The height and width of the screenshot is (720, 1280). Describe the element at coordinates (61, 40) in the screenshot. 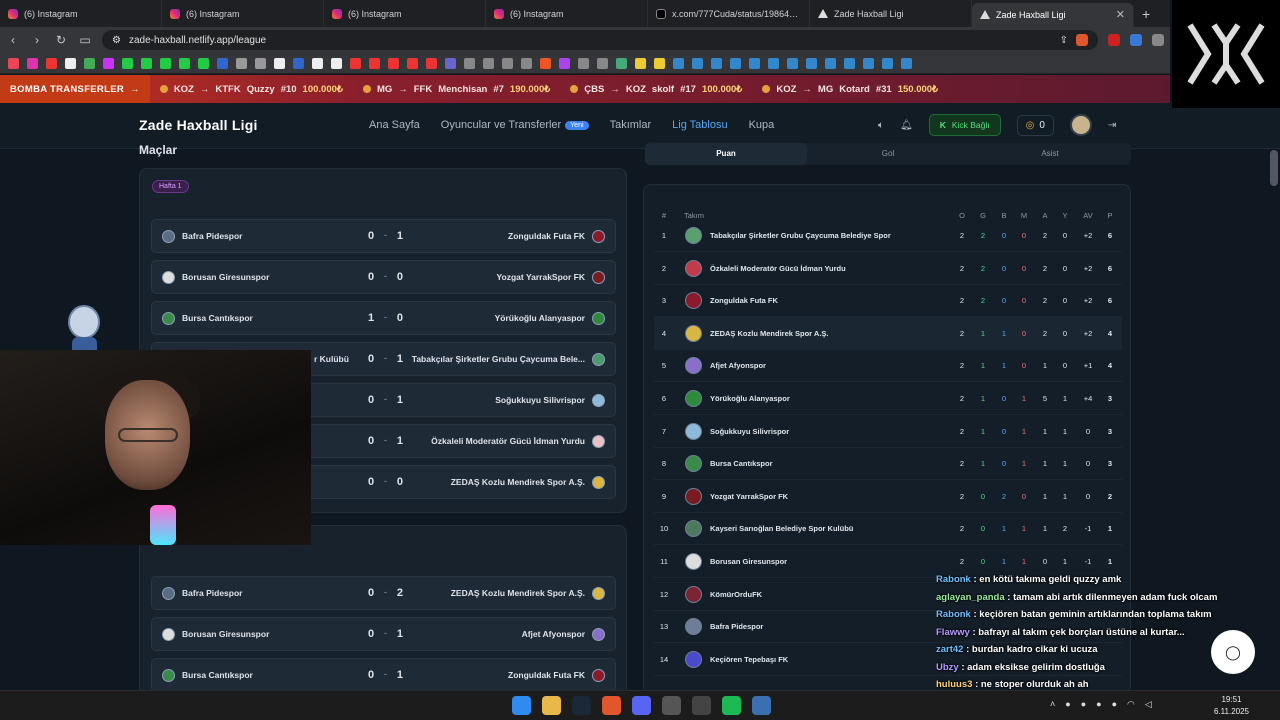

I see `reload-icon: ↻` at that location.